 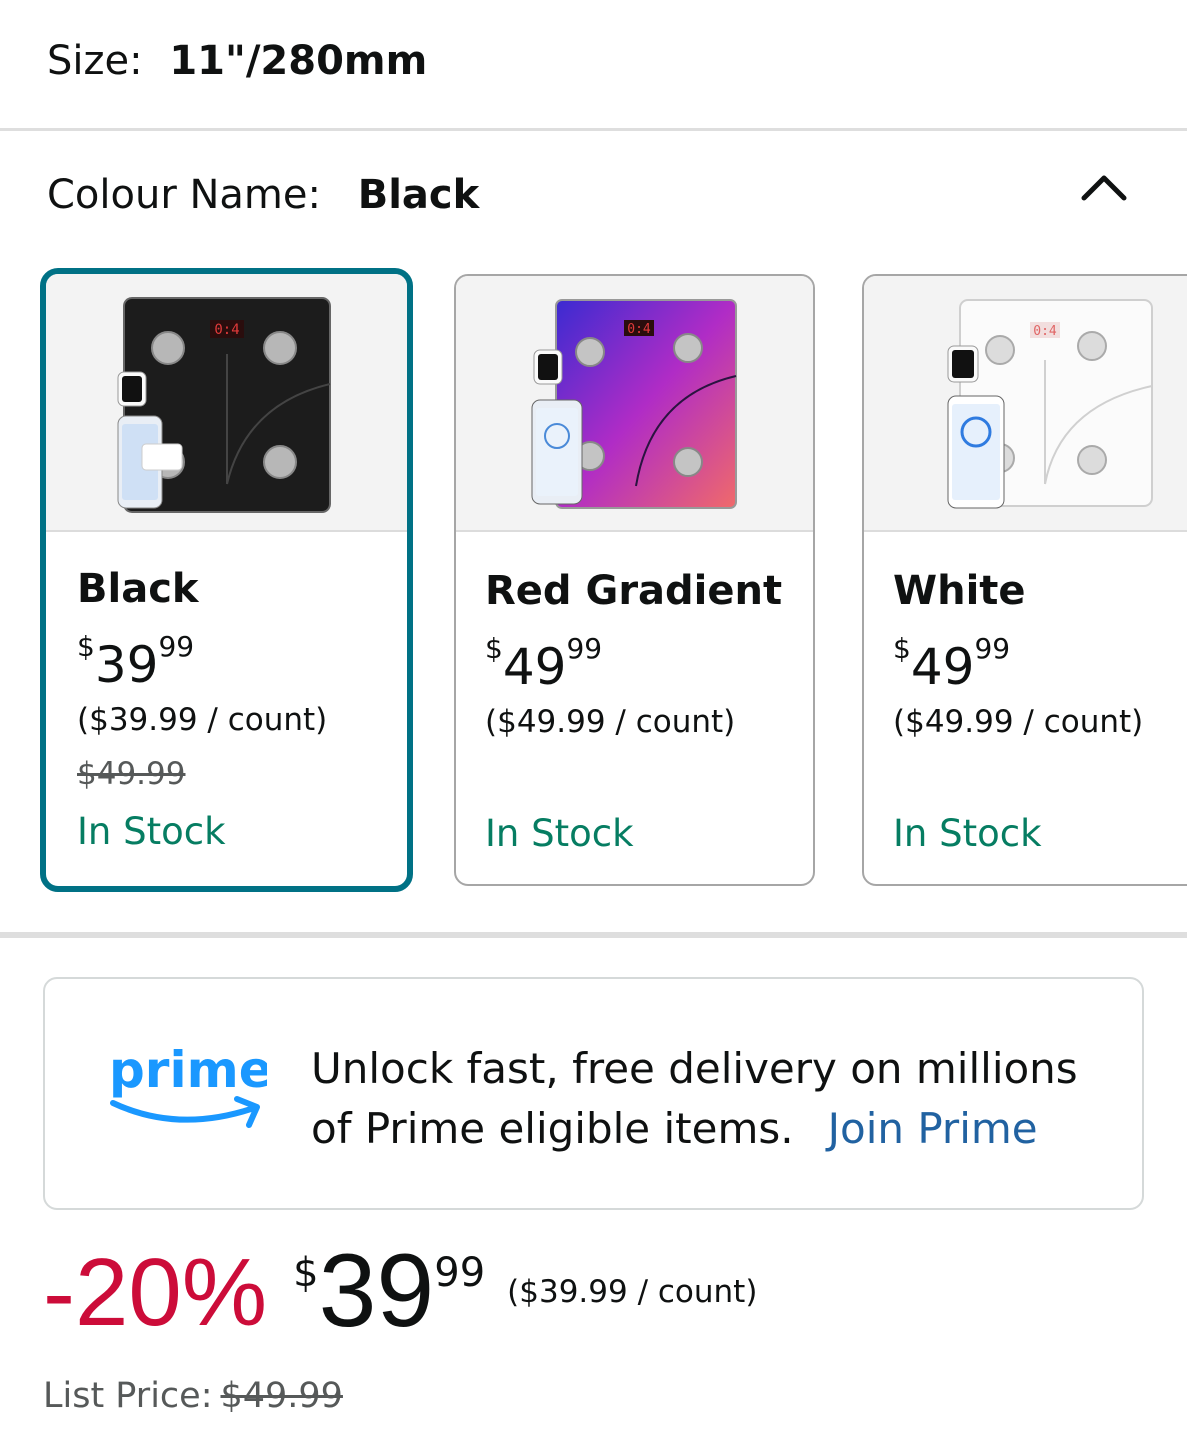 I want to click on list-price-value: $49.99, so click(x=281, y=1396).